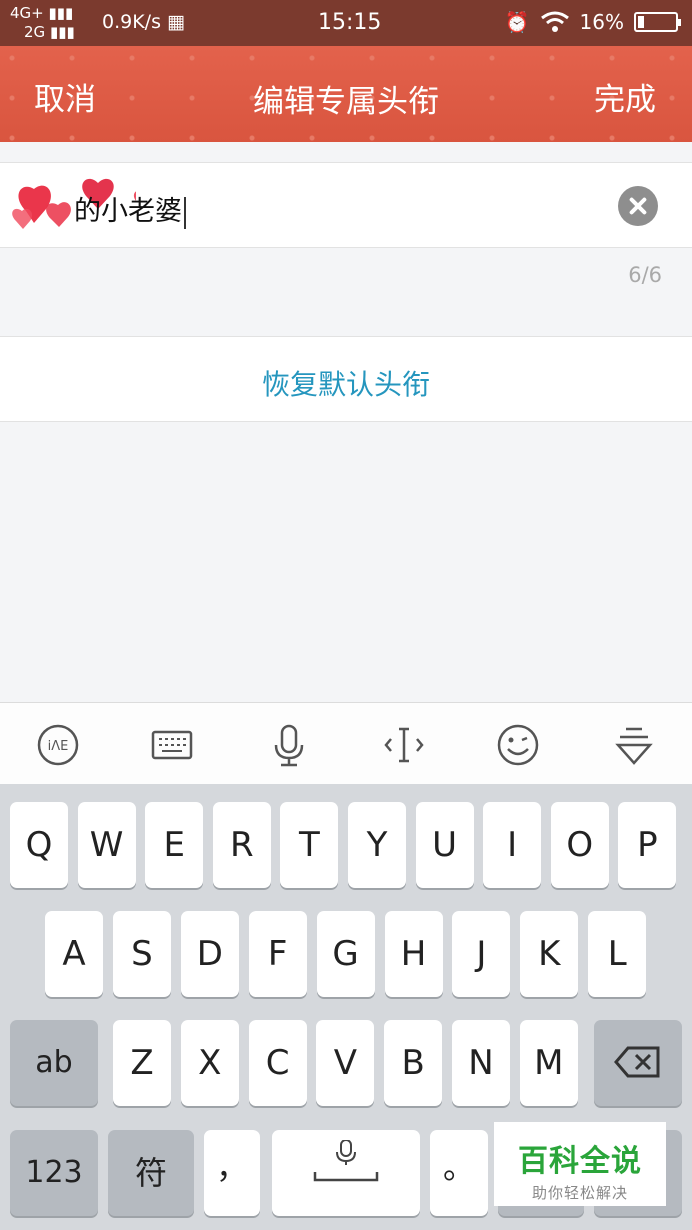 Image resolution: width=692 pixels, height=1230 pixels. I want to click on text-caret, so click(185, 212).